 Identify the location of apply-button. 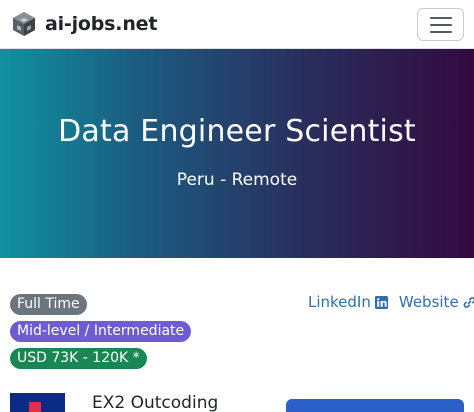
(375, 405).